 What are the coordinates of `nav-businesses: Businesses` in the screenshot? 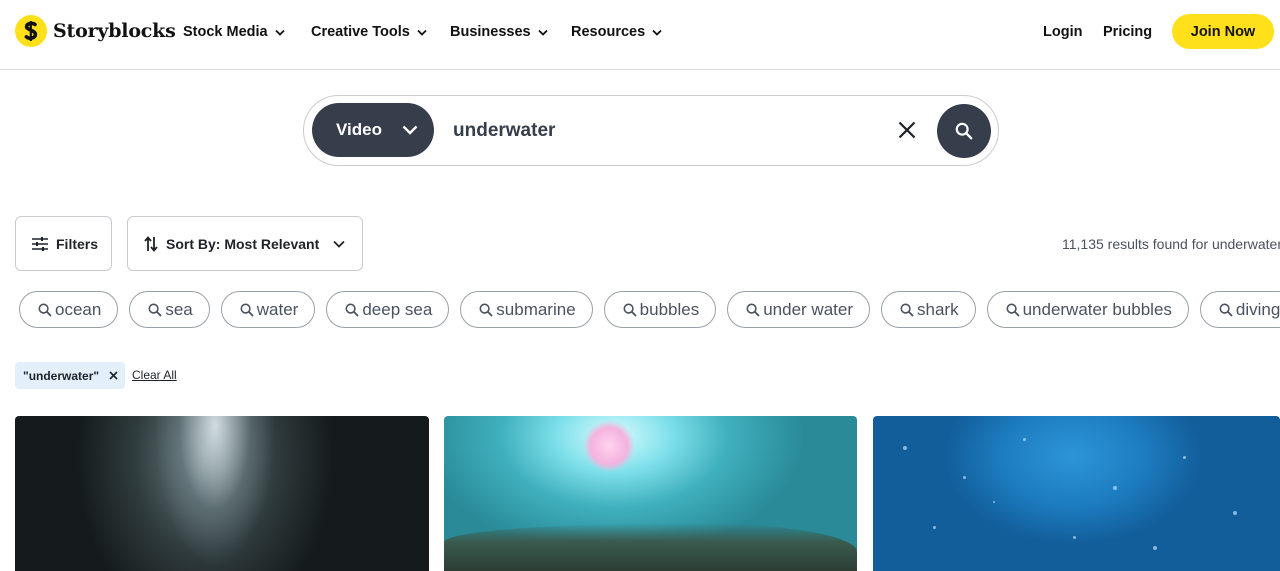 It's located at (499, 32).